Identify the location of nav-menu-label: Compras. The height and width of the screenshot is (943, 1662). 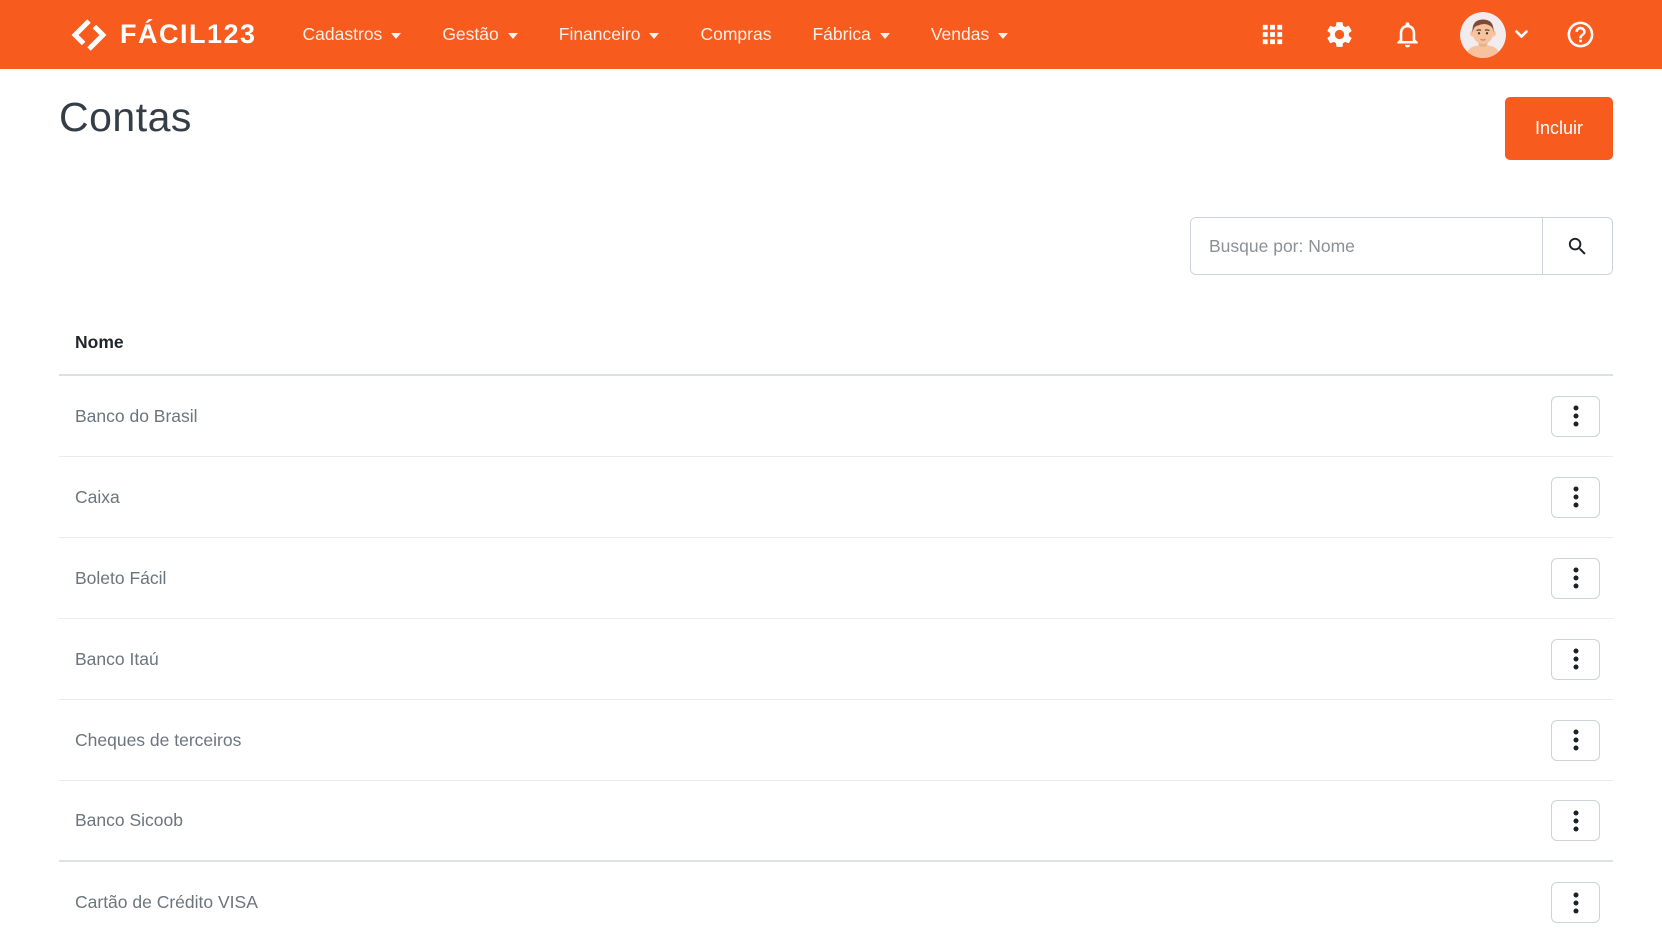
(736, 34).